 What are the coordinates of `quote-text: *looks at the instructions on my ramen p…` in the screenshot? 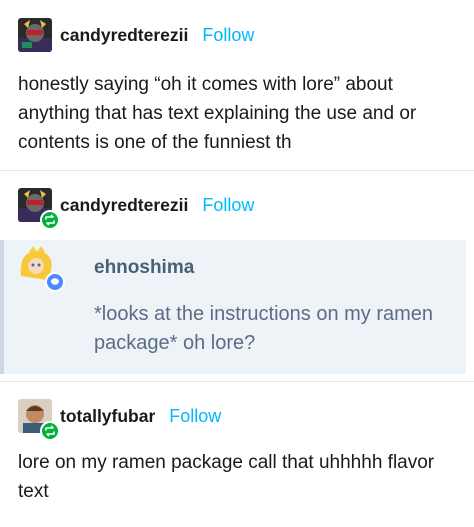 It's located at (264, 328).